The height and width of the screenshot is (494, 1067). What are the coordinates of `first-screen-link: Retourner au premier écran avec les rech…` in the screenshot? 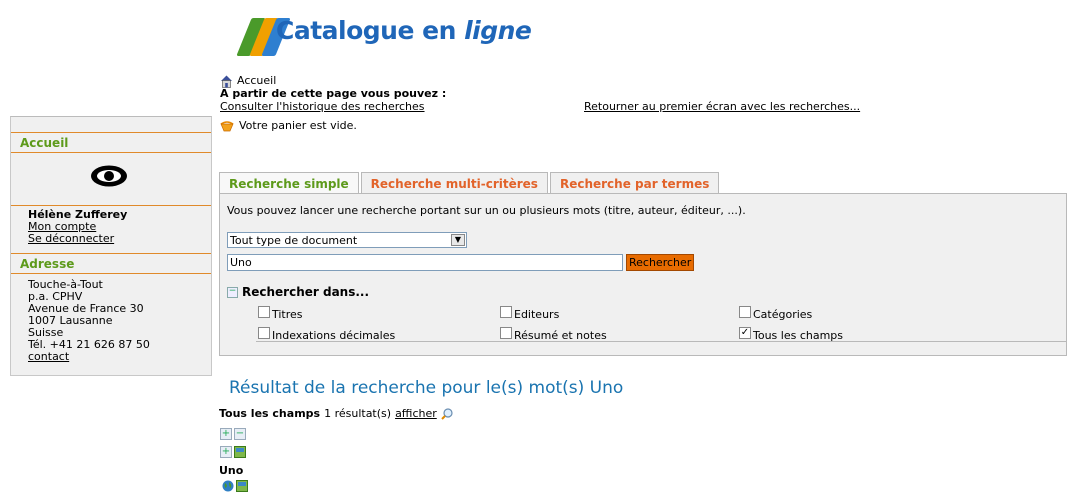 It's located at (722, 107).